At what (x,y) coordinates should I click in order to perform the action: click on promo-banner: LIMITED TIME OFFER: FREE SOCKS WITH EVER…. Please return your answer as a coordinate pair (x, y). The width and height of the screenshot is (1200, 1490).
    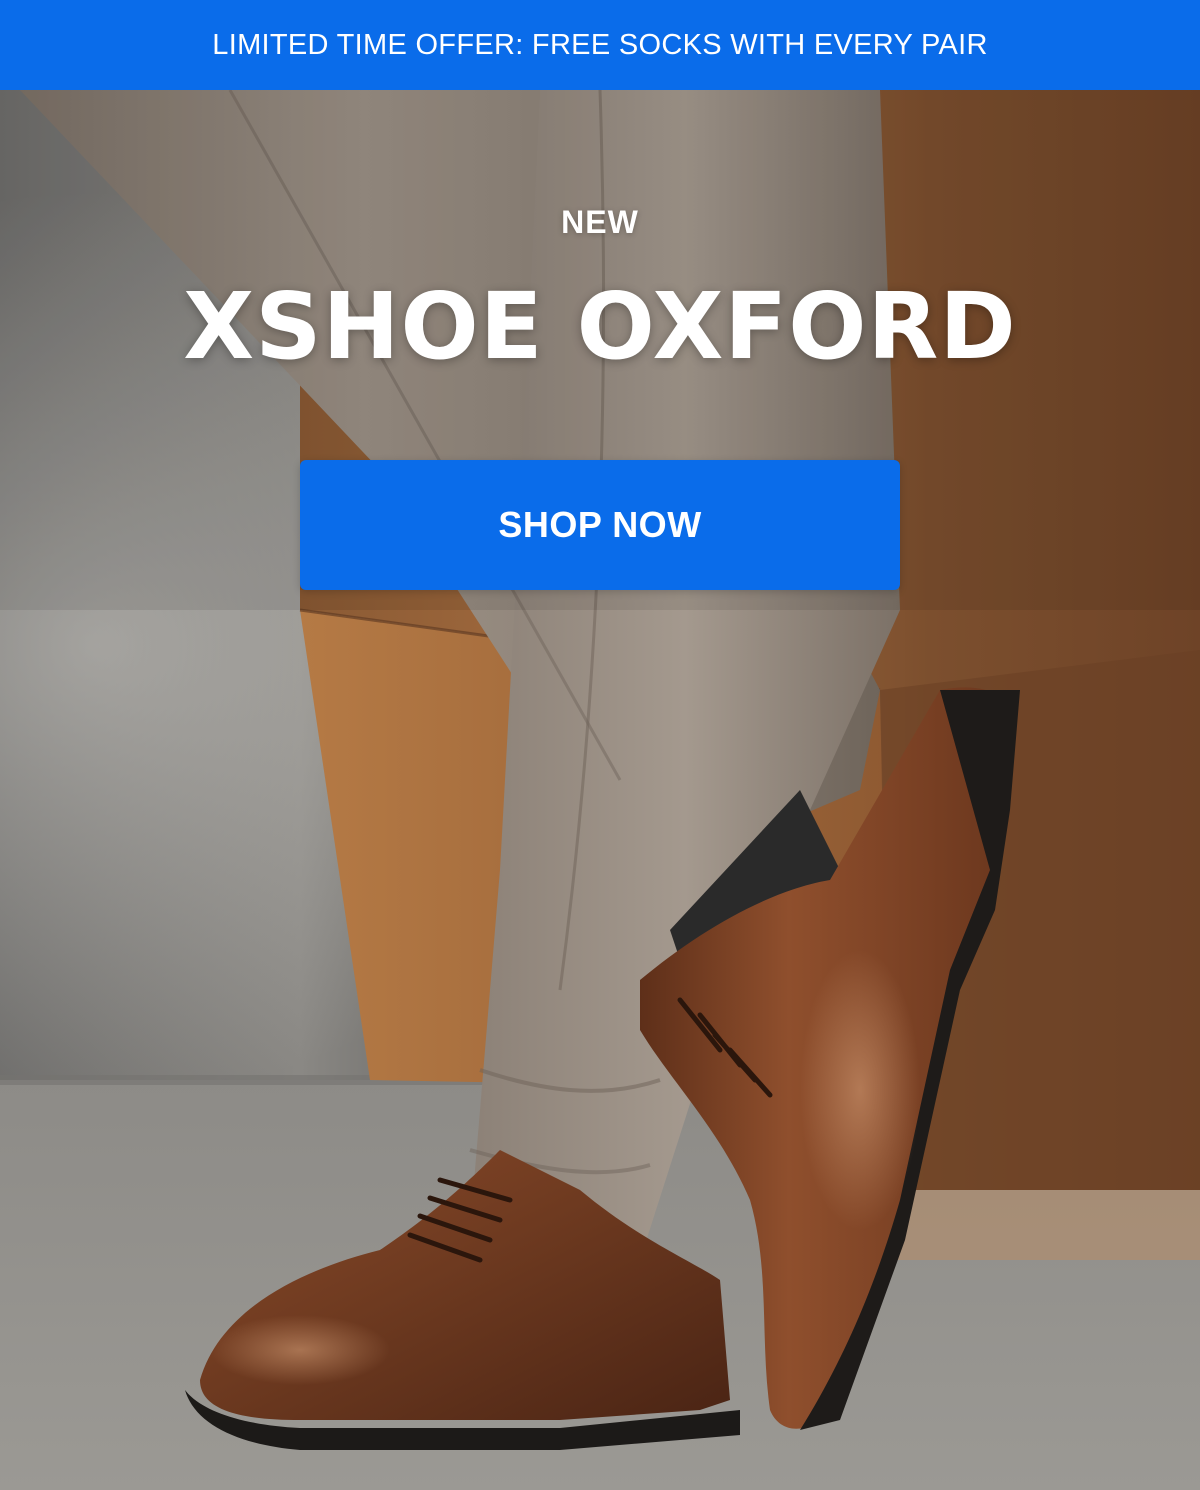
    Looking at the image, I should click on (600, 45).